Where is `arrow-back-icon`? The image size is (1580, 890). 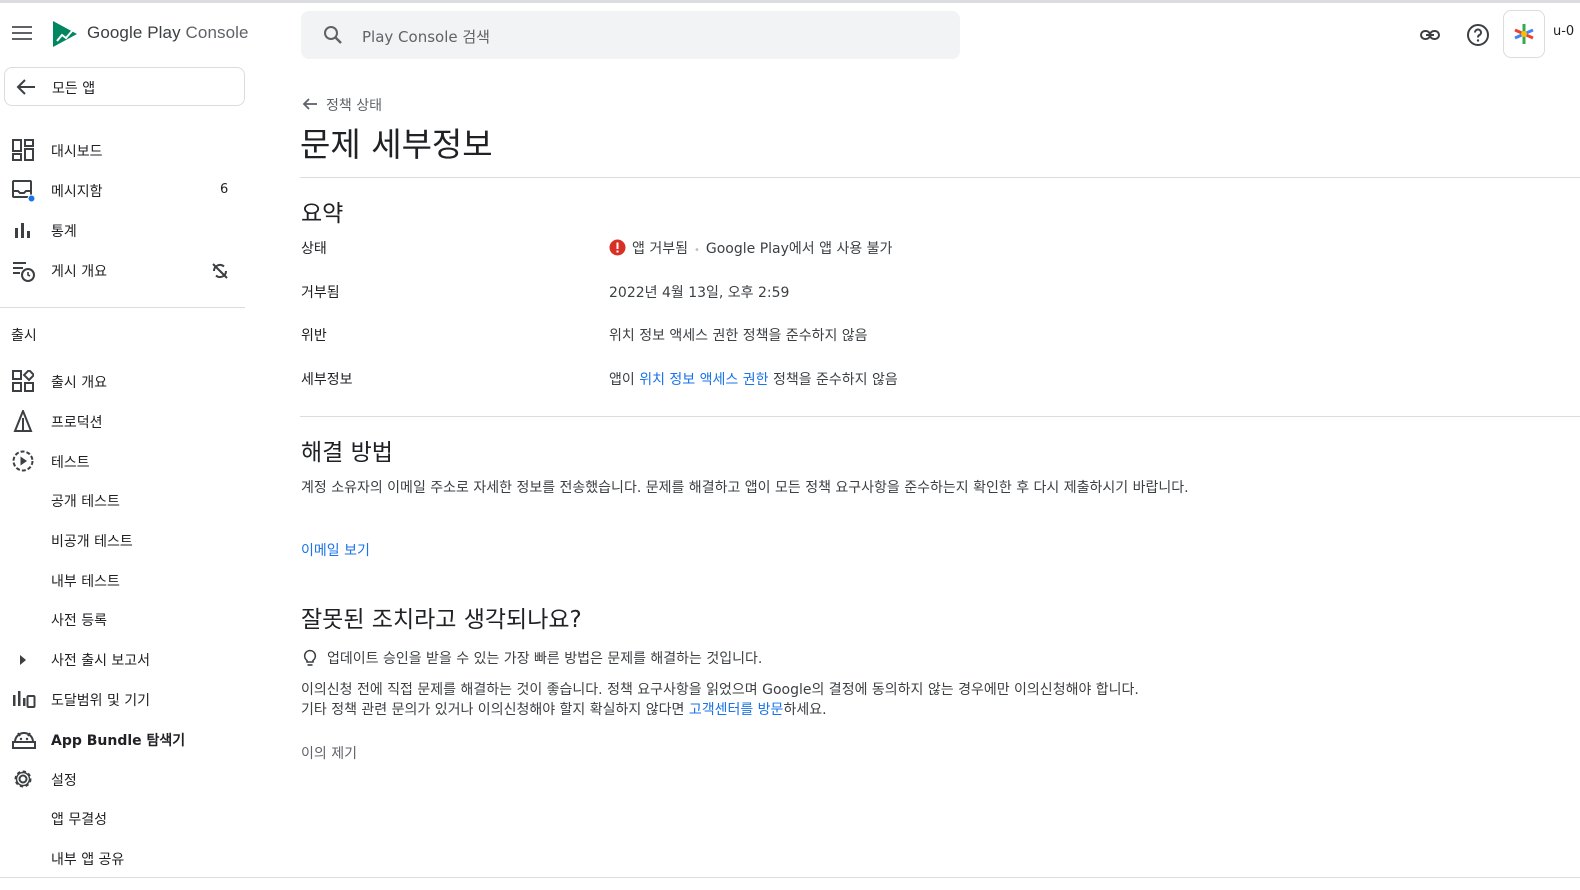
arrow-back-icon is located at coordinates (26, 87).